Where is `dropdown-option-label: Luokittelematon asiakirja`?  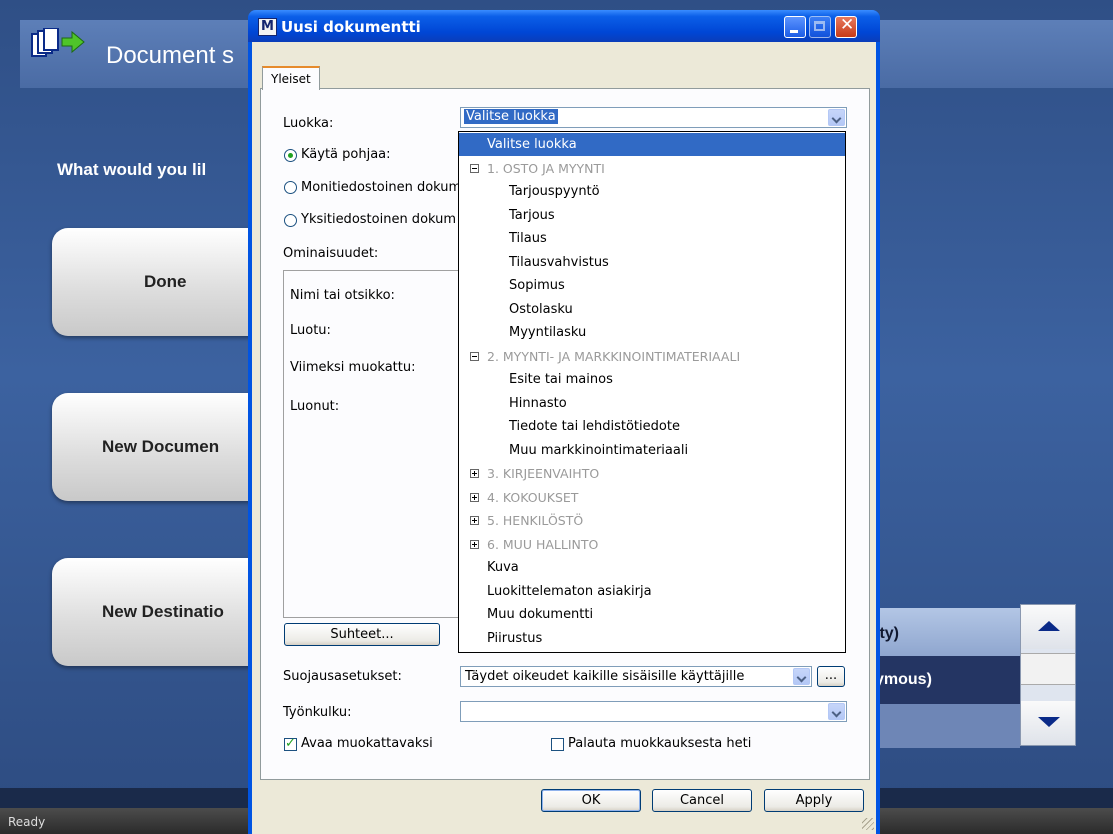
dropdown-option-label: Luokittelematon asiakirja is located at coordinates (569, 591).